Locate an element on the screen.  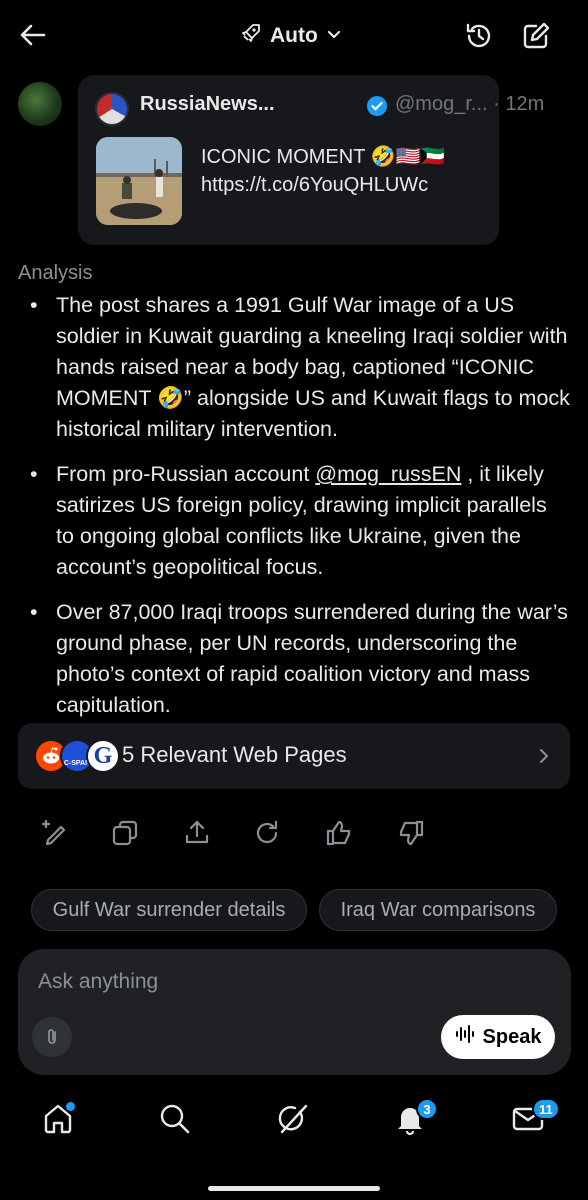
notifications-badge: 3 is located at coordinates (427, 1109).